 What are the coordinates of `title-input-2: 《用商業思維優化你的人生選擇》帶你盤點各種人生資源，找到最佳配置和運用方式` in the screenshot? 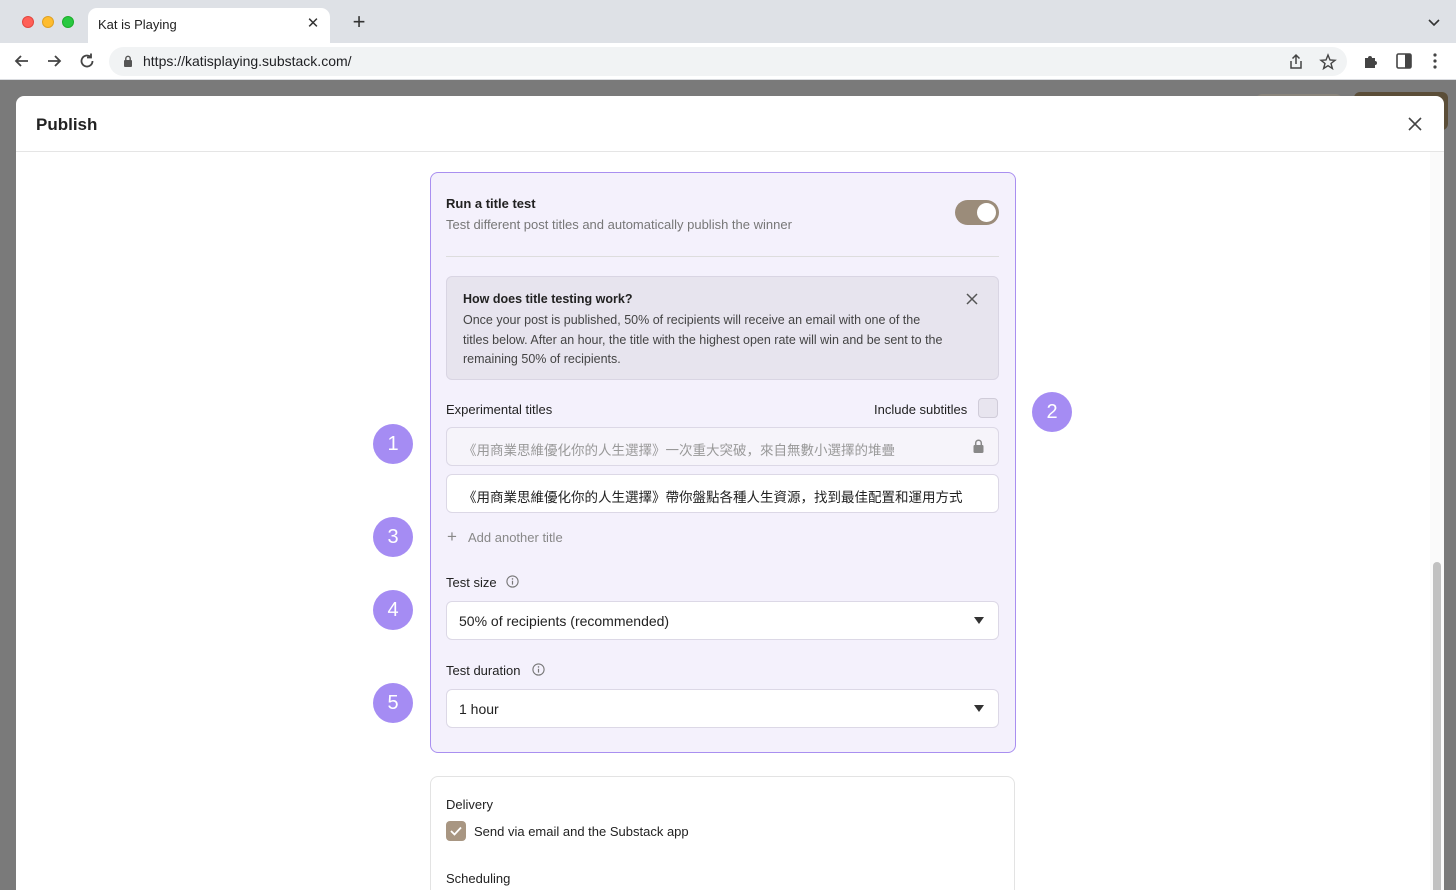 It's located at (722, 493).